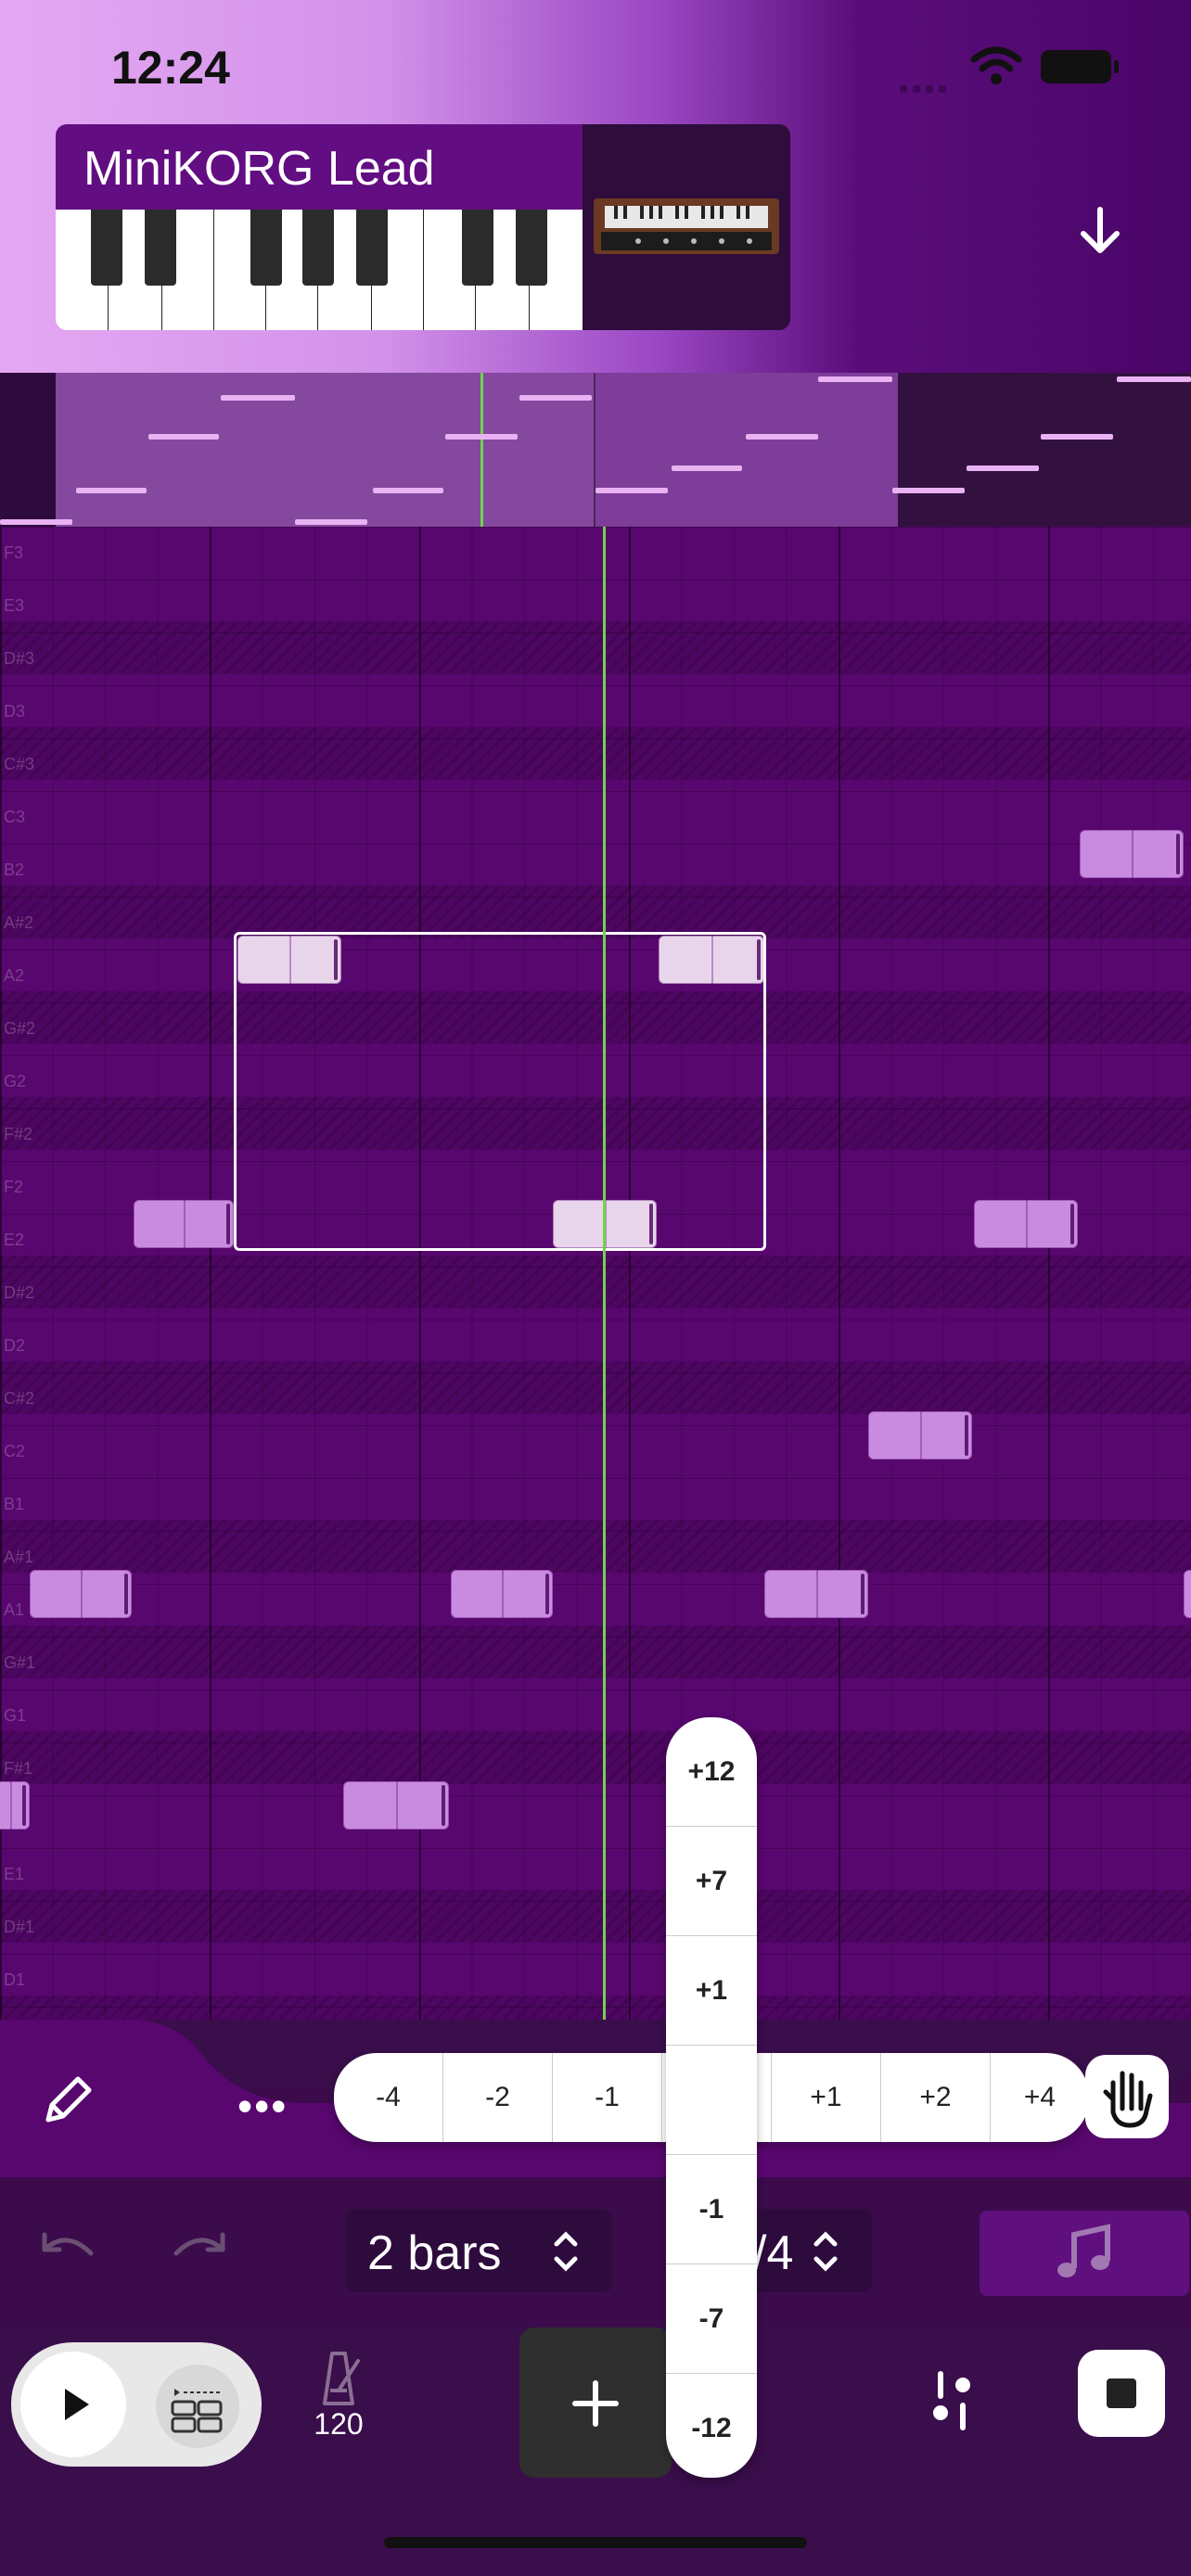 This screenshot has width=1191, height=2576. What do you see at coordinates (19, 1927) in the screenshot?
I see `pitch-label: D#1` at bounding box center [19, 1927].